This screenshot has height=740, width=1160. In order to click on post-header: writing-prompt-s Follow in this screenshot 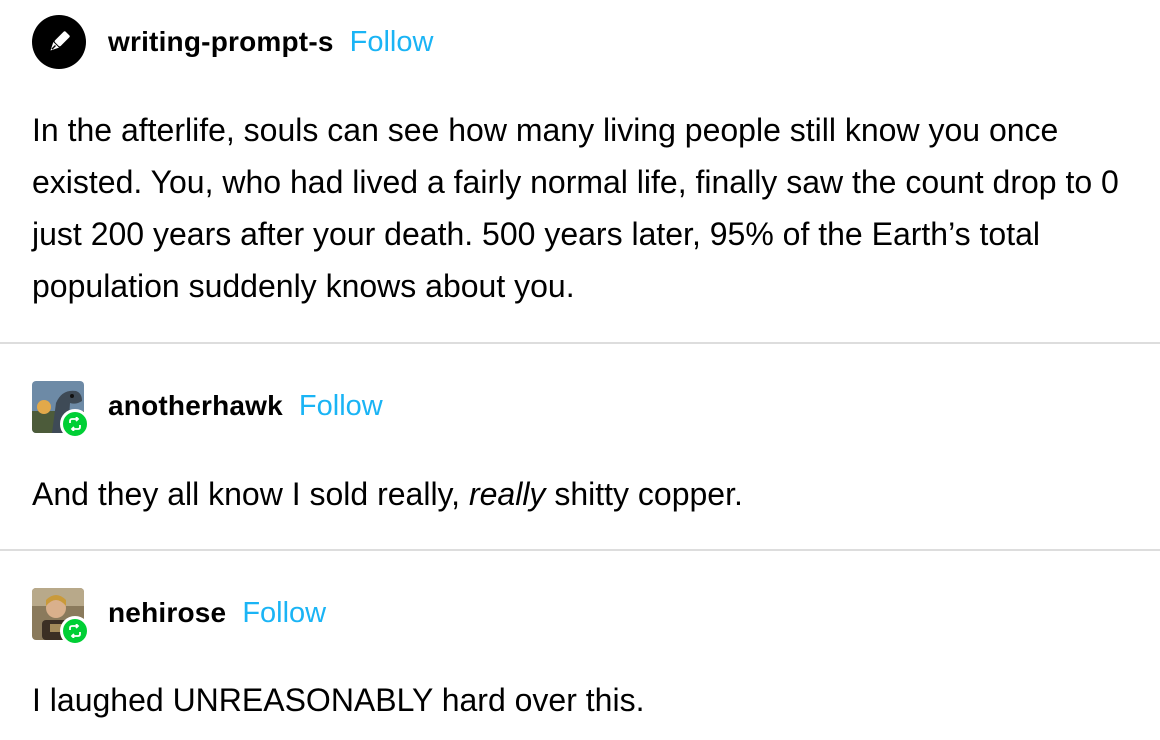, I will do `click(232, 42)`.